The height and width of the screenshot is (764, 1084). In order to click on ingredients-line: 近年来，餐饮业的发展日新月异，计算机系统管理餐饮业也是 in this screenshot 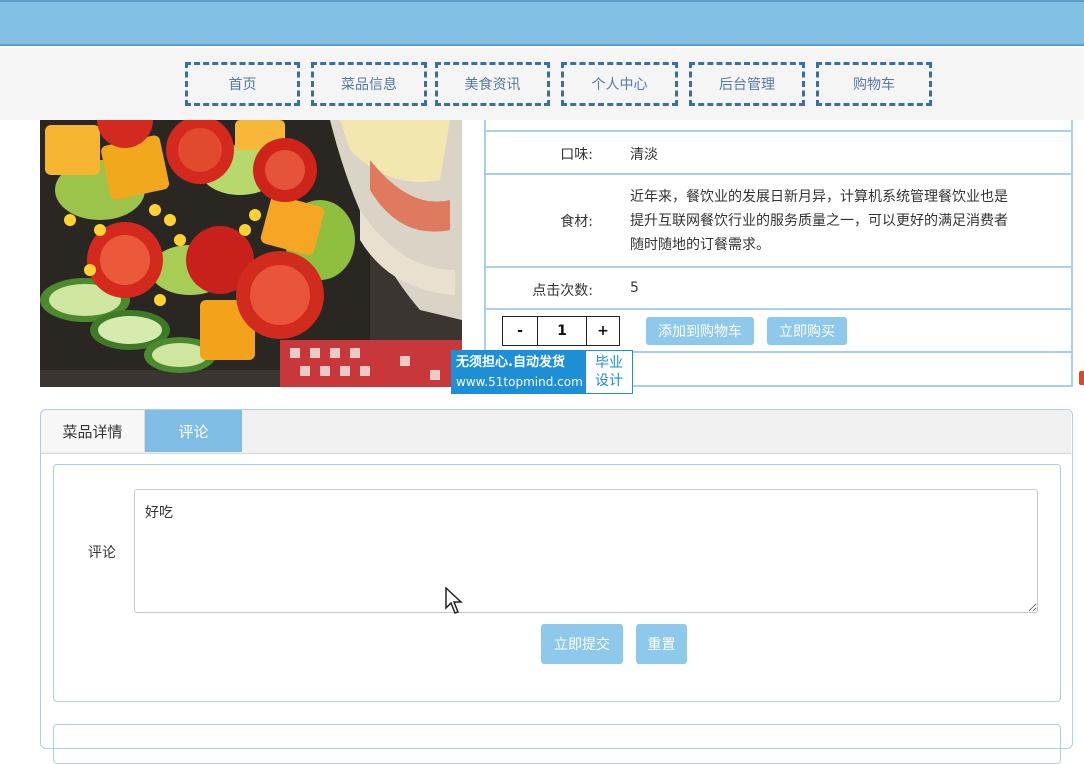, I will do `click(819, 197)`.